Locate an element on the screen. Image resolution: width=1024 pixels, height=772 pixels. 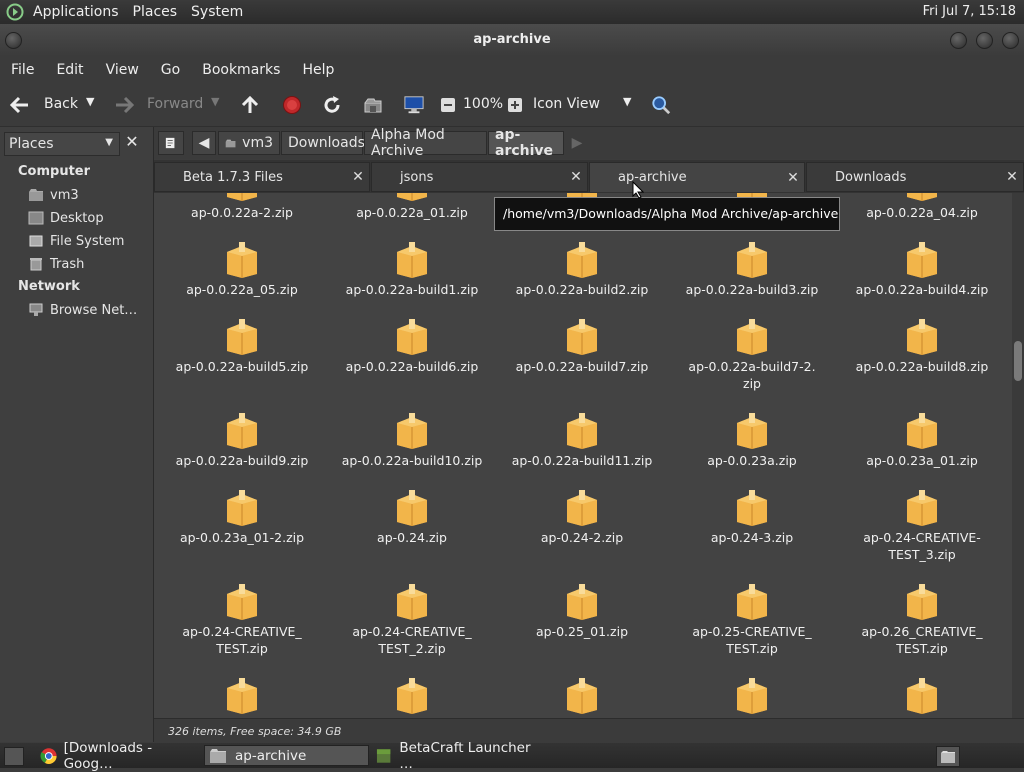
menu-file: File is located at coordinates (22, 70).